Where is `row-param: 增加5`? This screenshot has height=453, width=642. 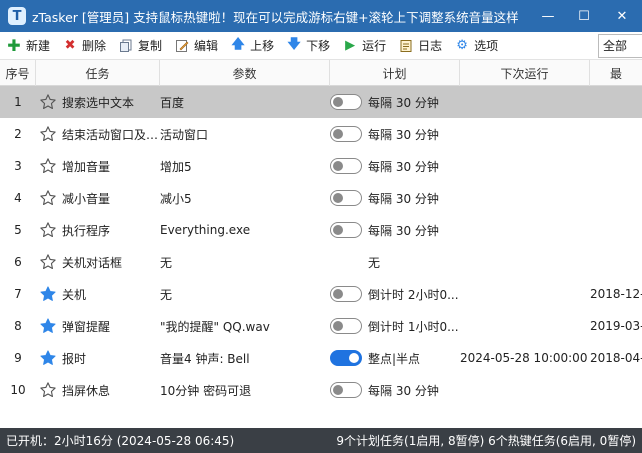
row-param: 增加5 is located at coordinates (176, 166).